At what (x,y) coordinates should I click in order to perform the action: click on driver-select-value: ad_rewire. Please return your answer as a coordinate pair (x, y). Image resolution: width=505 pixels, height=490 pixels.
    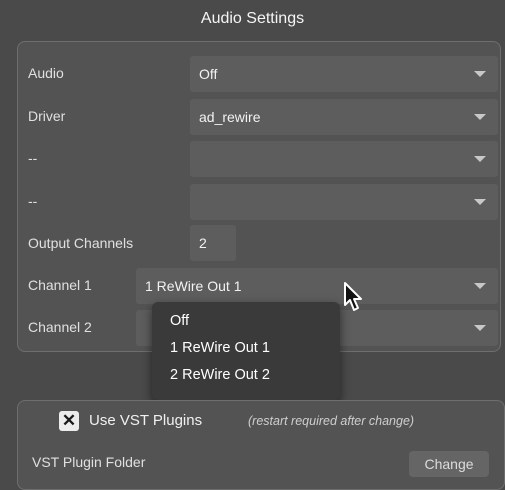
    Looking at the image, I should click on (230, 117).